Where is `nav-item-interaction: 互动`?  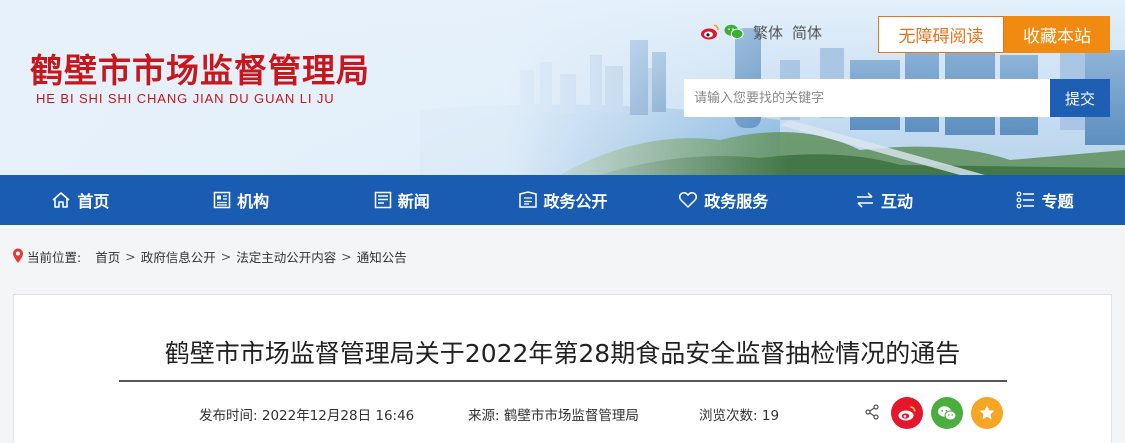
nav-item-interaction: 互动 is located at coordinates (884, 200).